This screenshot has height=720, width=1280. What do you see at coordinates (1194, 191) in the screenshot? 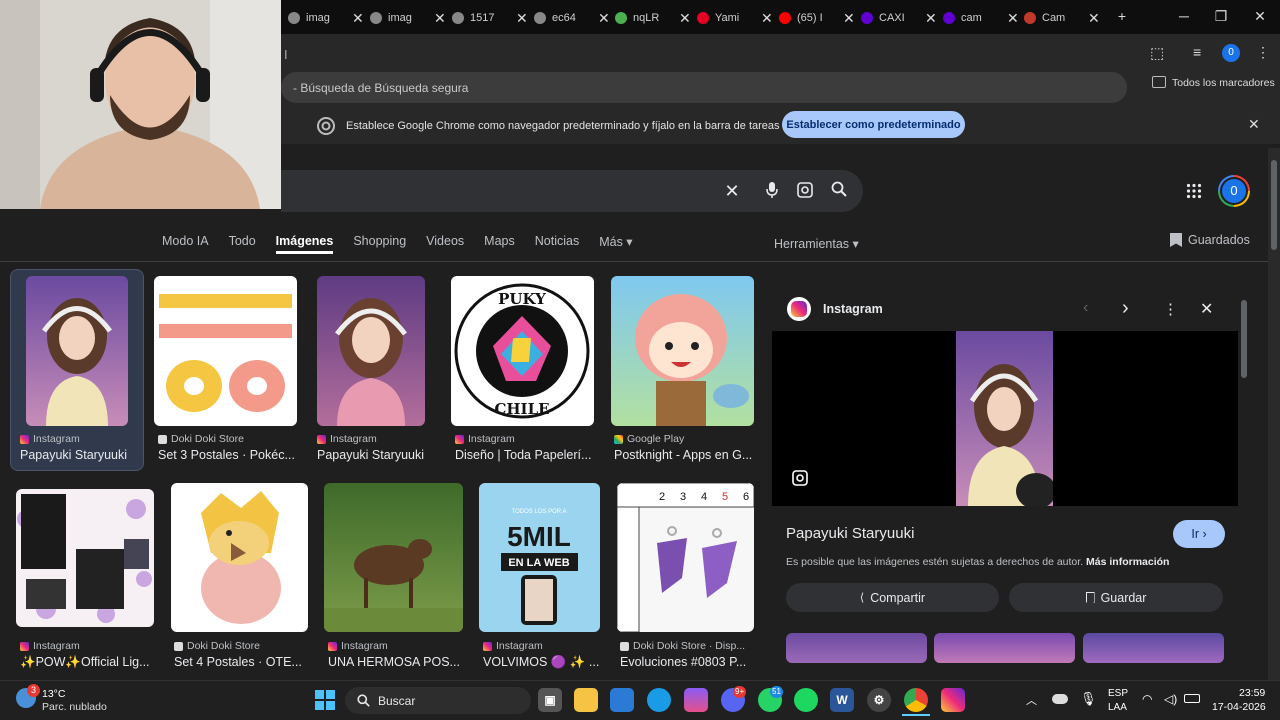
I see `apps-grid-icon` at bounding box center [1194, 191].